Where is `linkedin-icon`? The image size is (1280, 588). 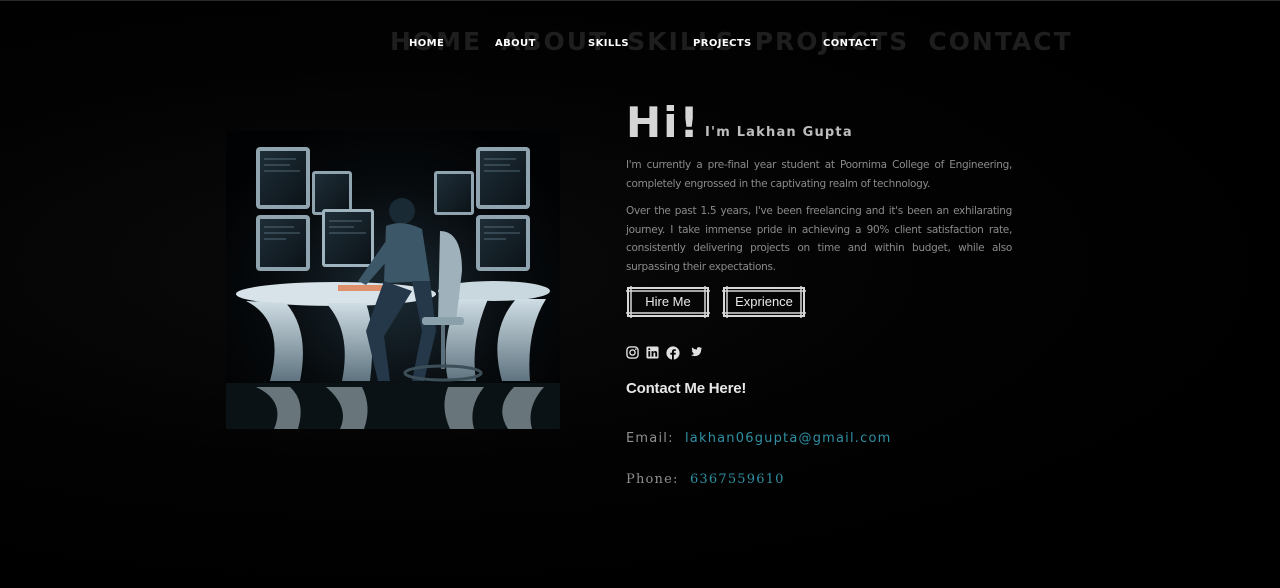
linkedin-icon is located at coordinates (653, 353).